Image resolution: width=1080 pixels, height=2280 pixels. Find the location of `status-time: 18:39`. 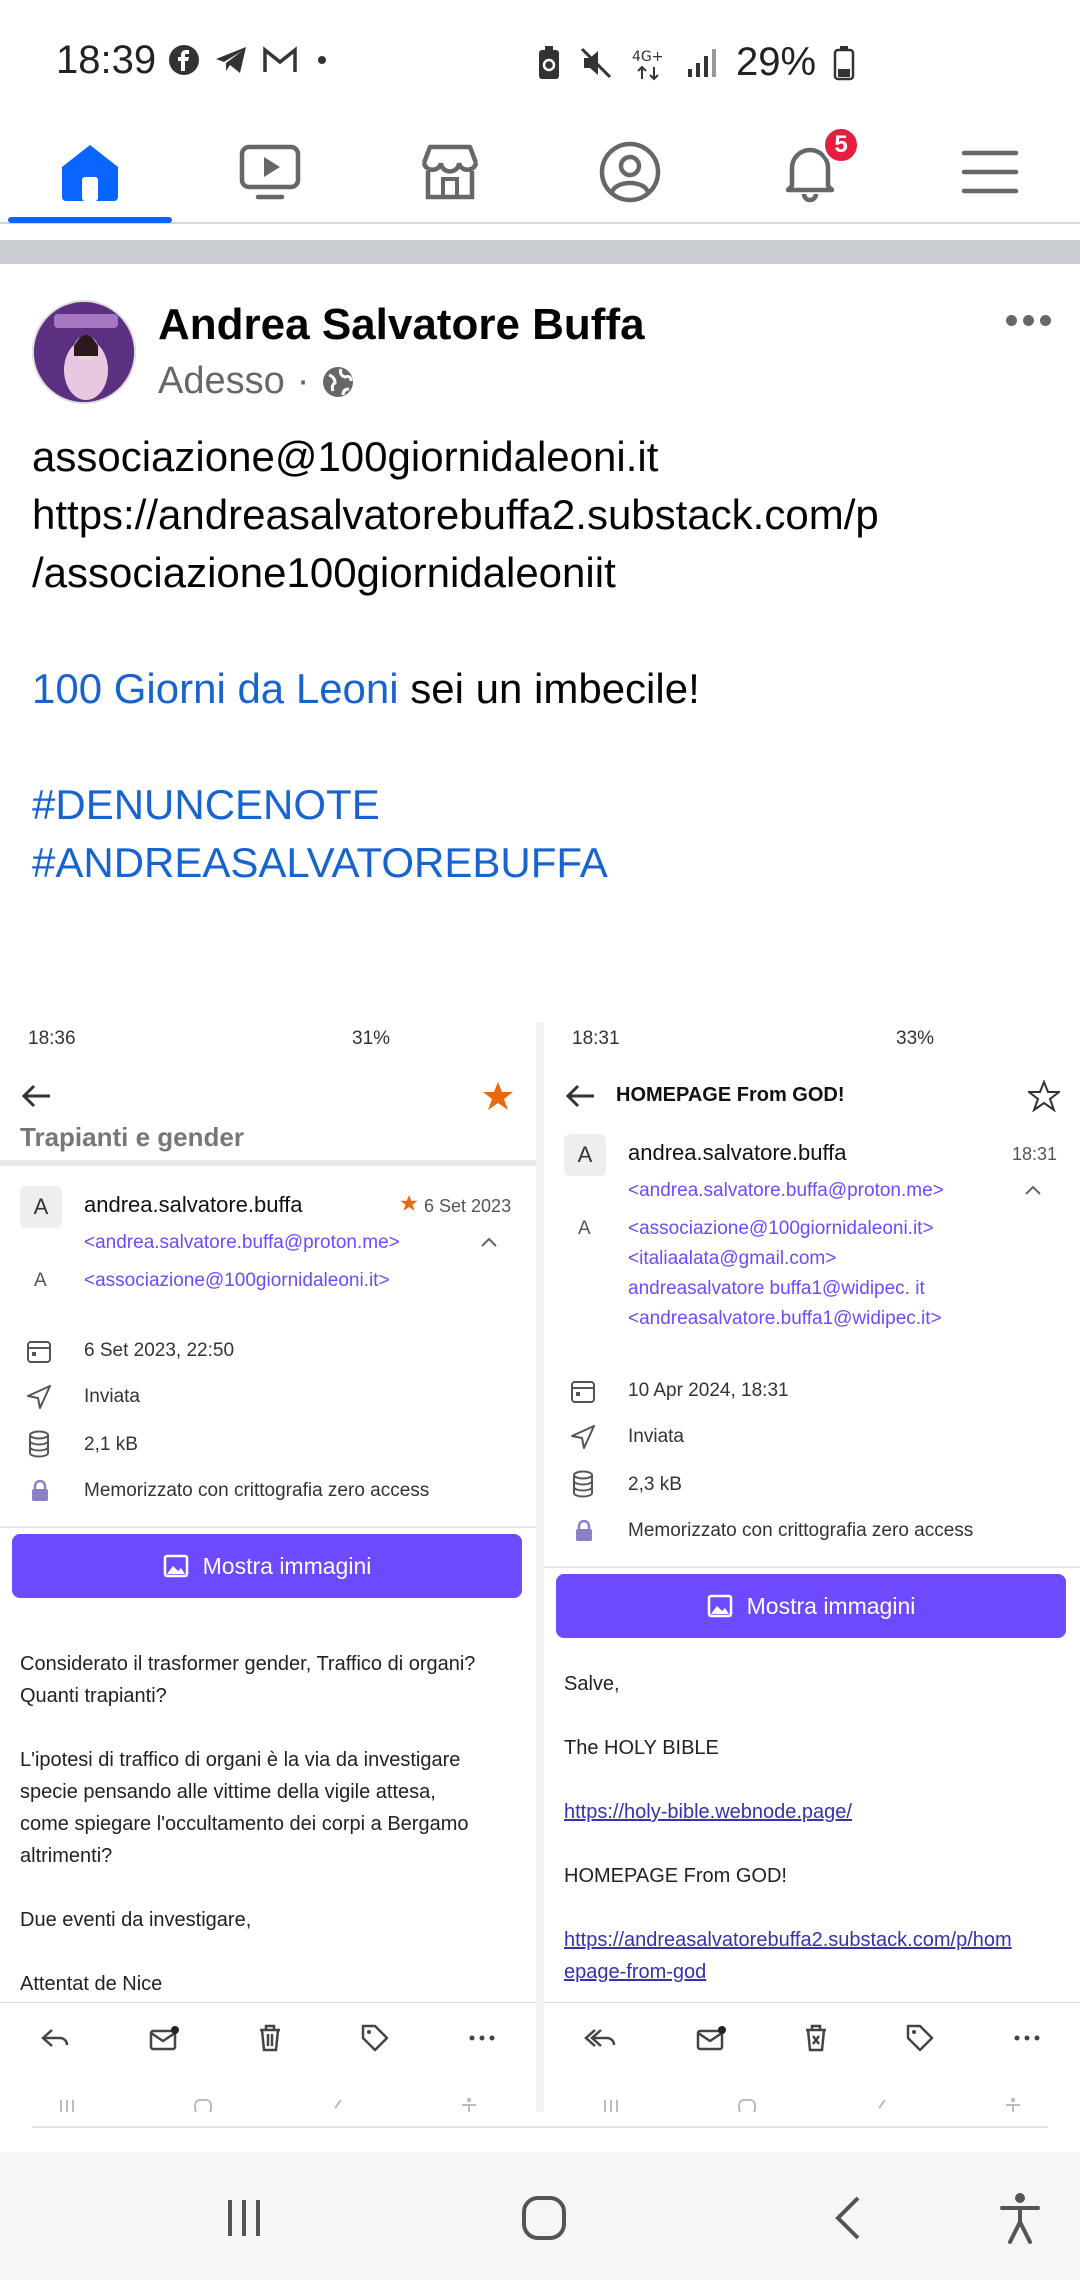

status-time: 18:39 is located at coordinates (106, 60).